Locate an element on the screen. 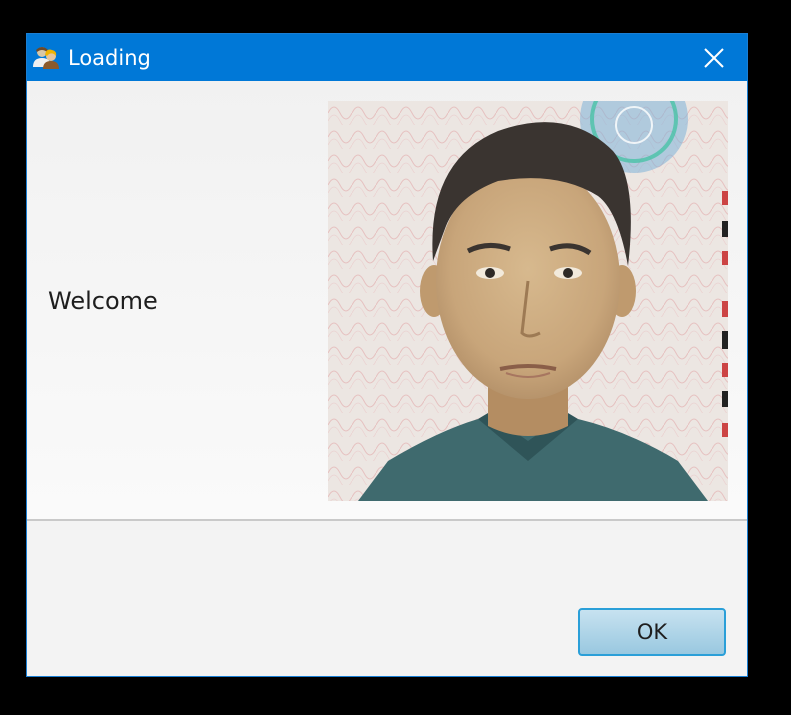 This screenshot has height=715, width=791. window-title: Loading is located at coordinates (109, 58).